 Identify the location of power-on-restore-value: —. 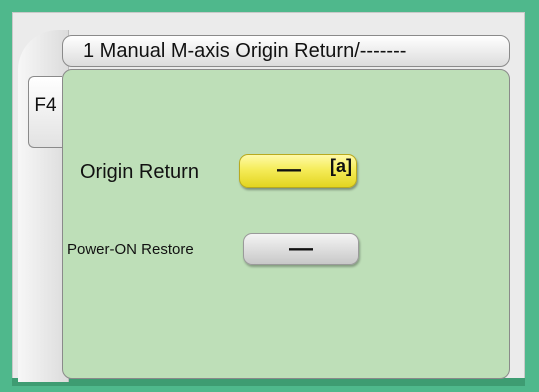
(301, 248).